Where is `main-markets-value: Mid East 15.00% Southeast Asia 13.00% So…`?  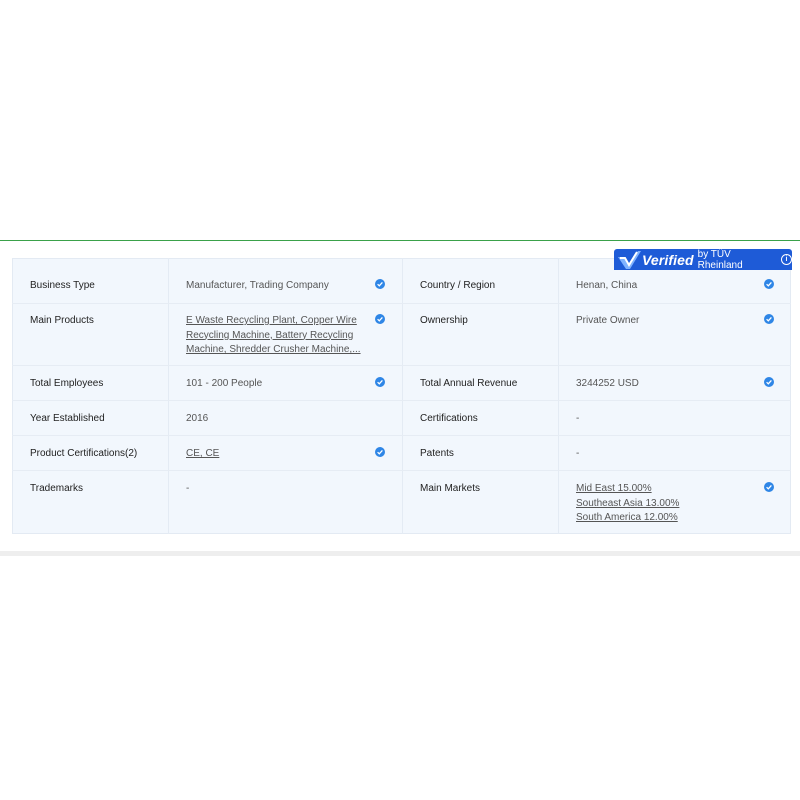
main-markets-value: Mid East 15.00% Southeast Asia 13.00% So… is located at coordinates (627, 504).